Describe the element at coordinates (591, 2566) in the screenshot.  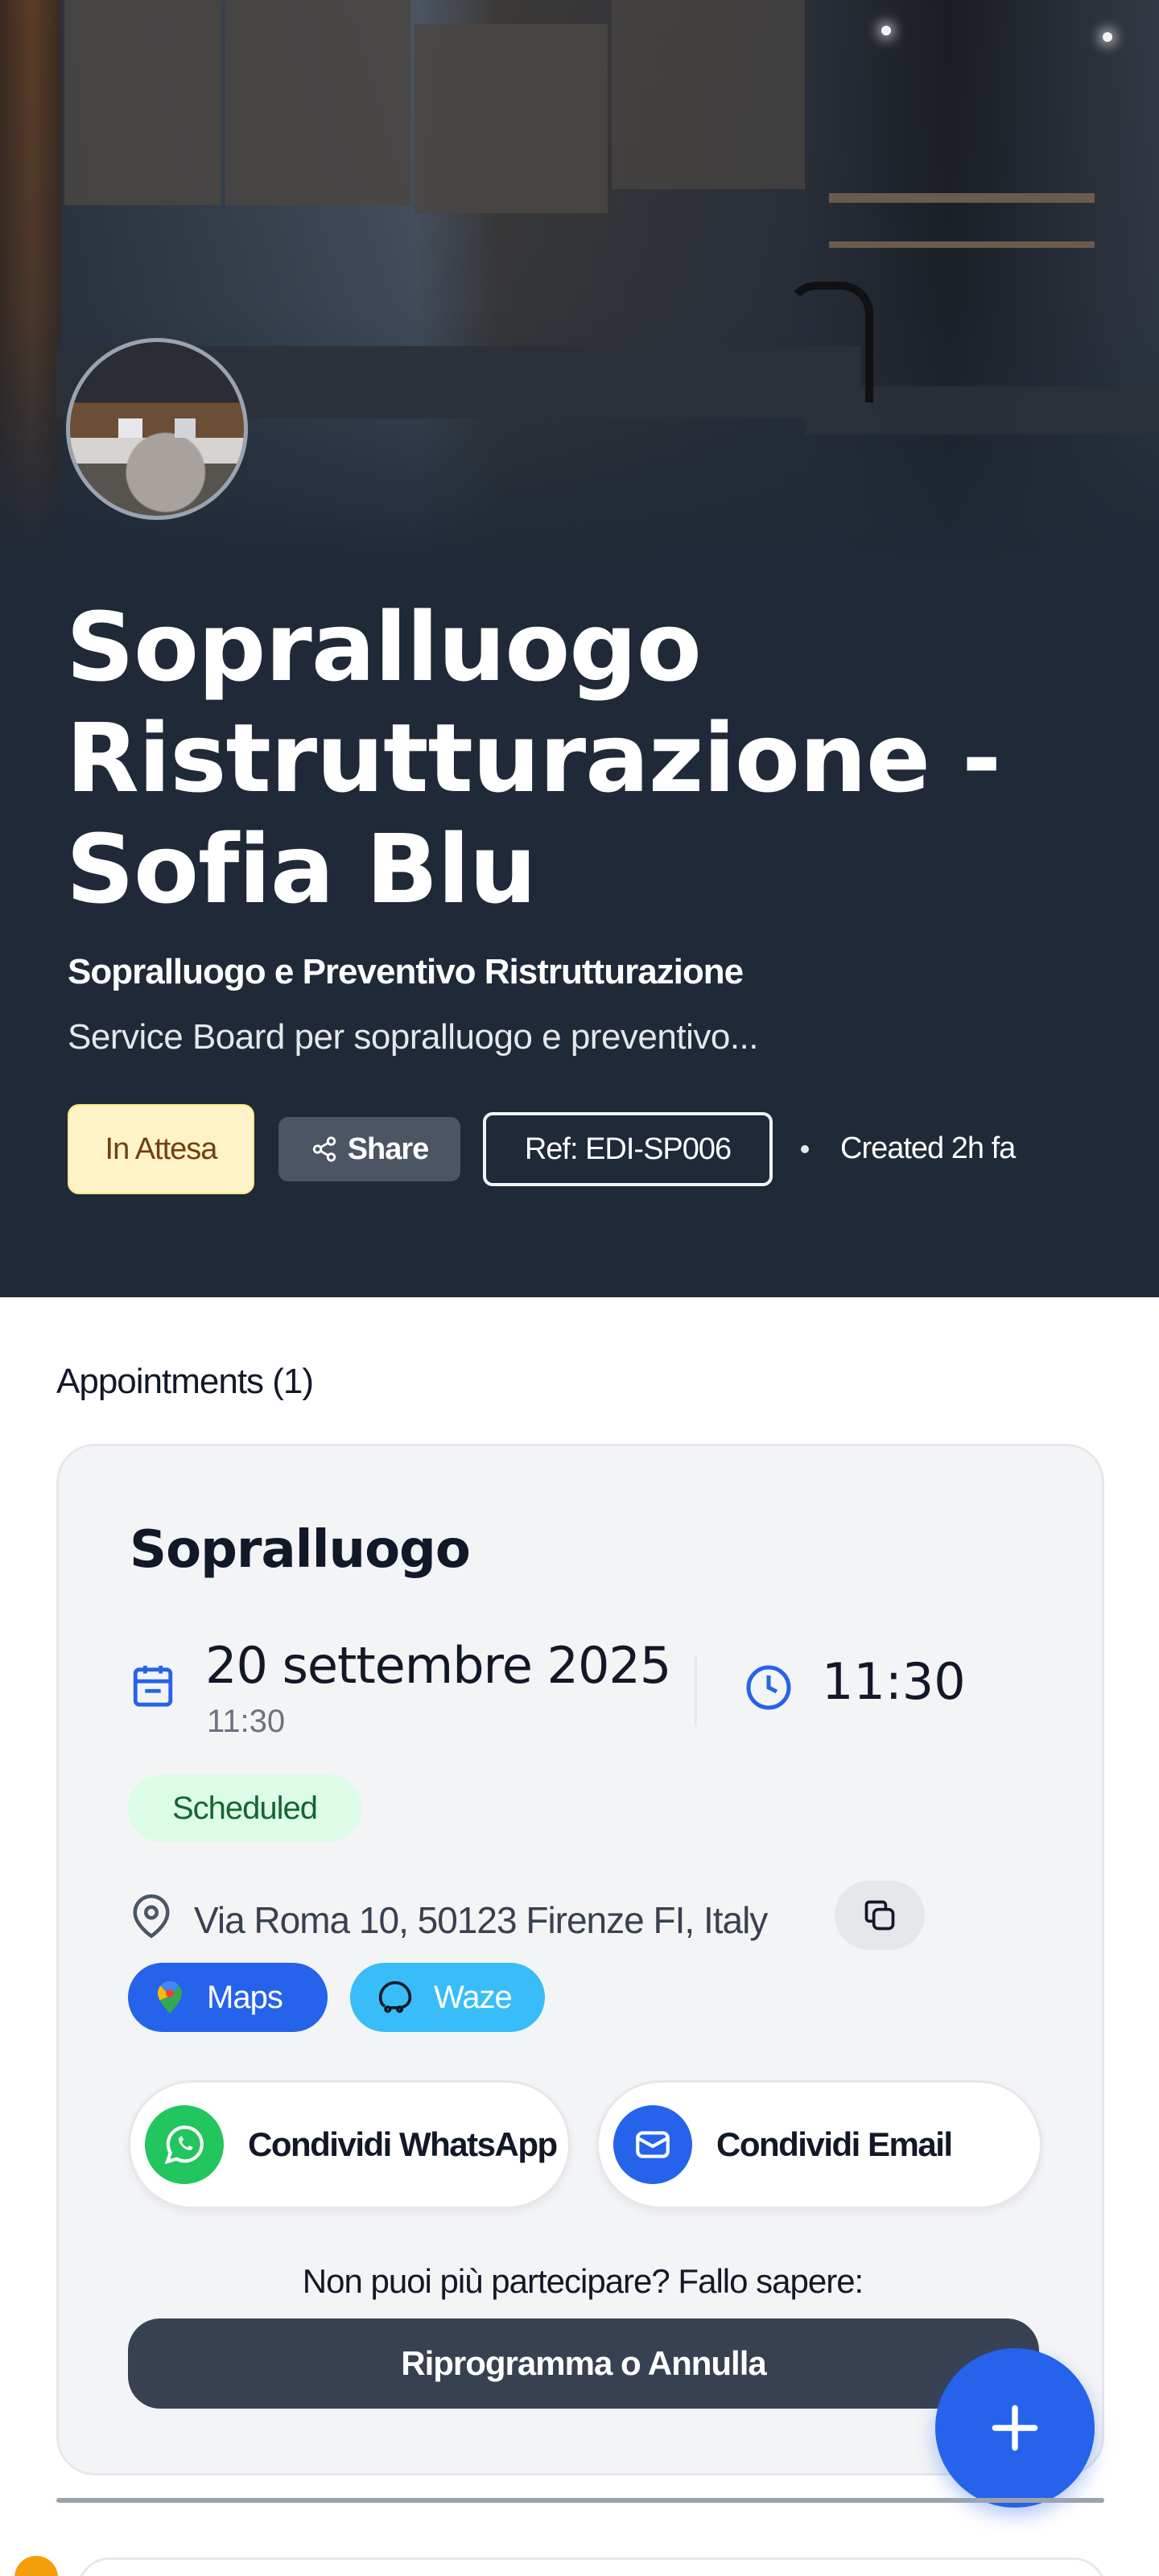
I see `next-card` at that location.